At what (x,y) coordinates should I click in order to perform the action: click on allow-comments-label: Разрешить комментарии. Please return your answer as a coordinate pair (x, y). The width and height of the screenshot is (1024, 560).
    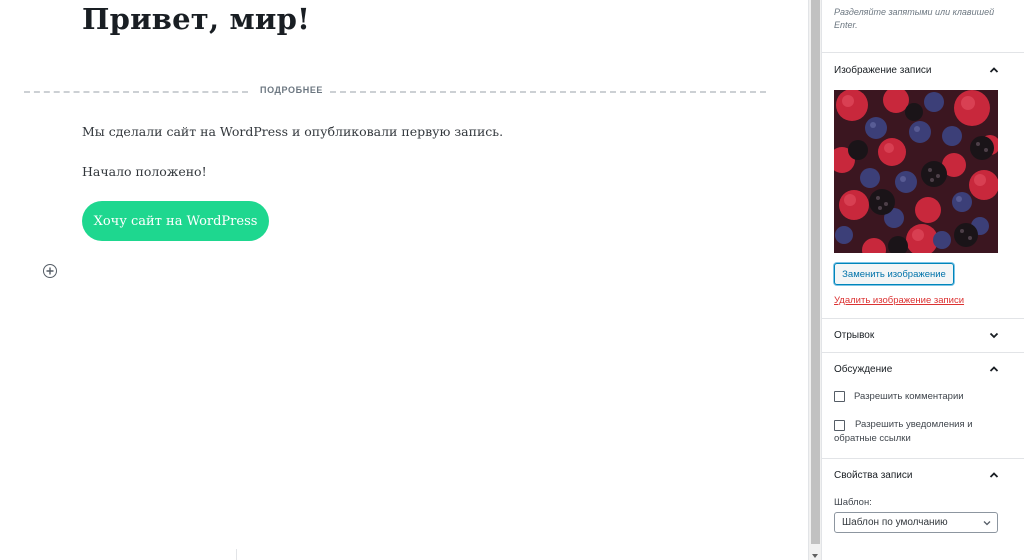
    Looking at the image, I should click on (909, 396).